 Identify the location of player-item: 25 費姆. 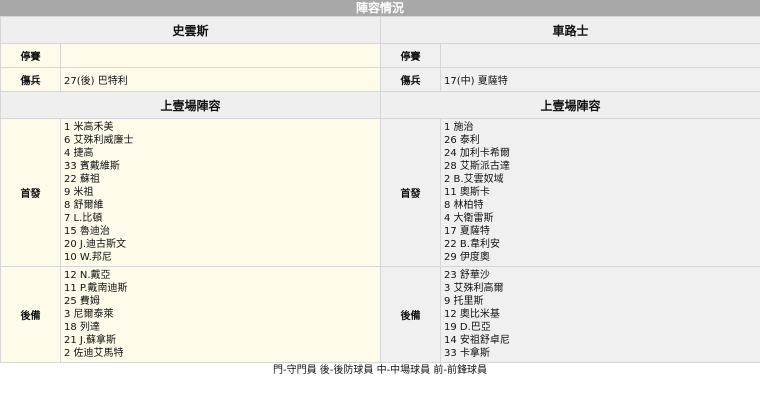
(82, 301).